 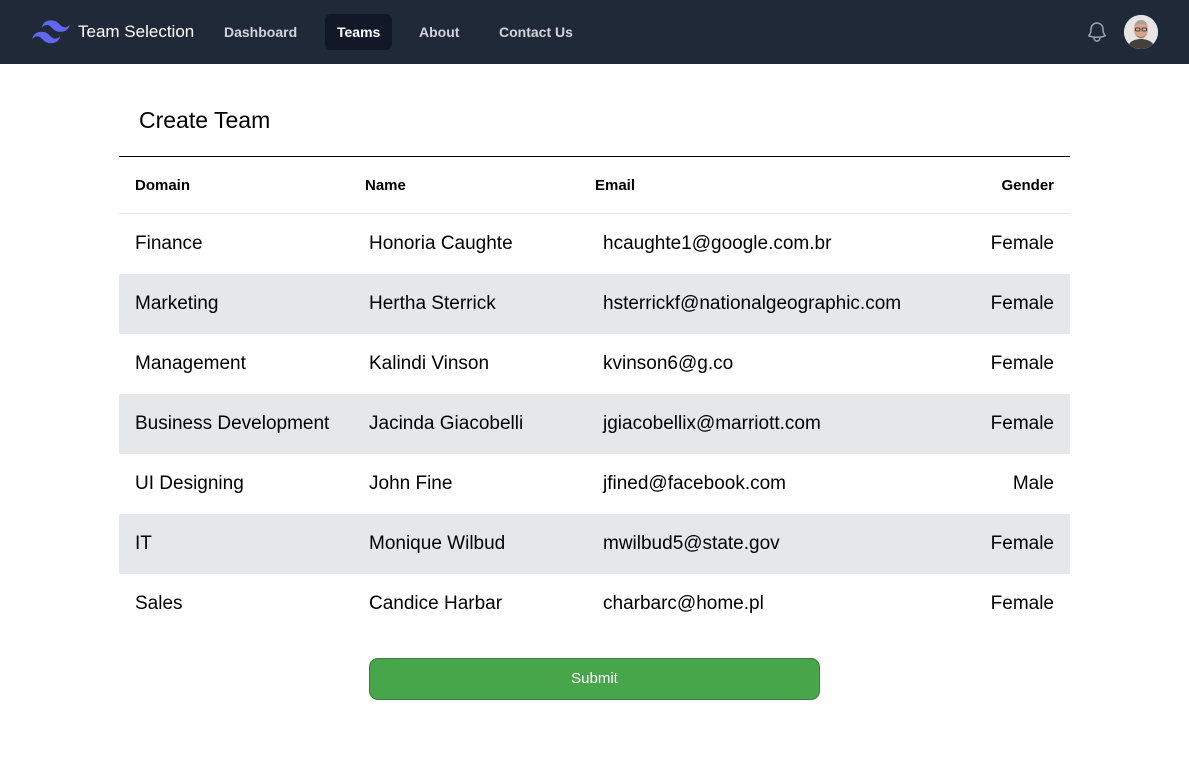 What do you see at coordinates (177, 303) in the screenshot?
I see `cell-domain: Marketing` at bounding box center [177, 303].